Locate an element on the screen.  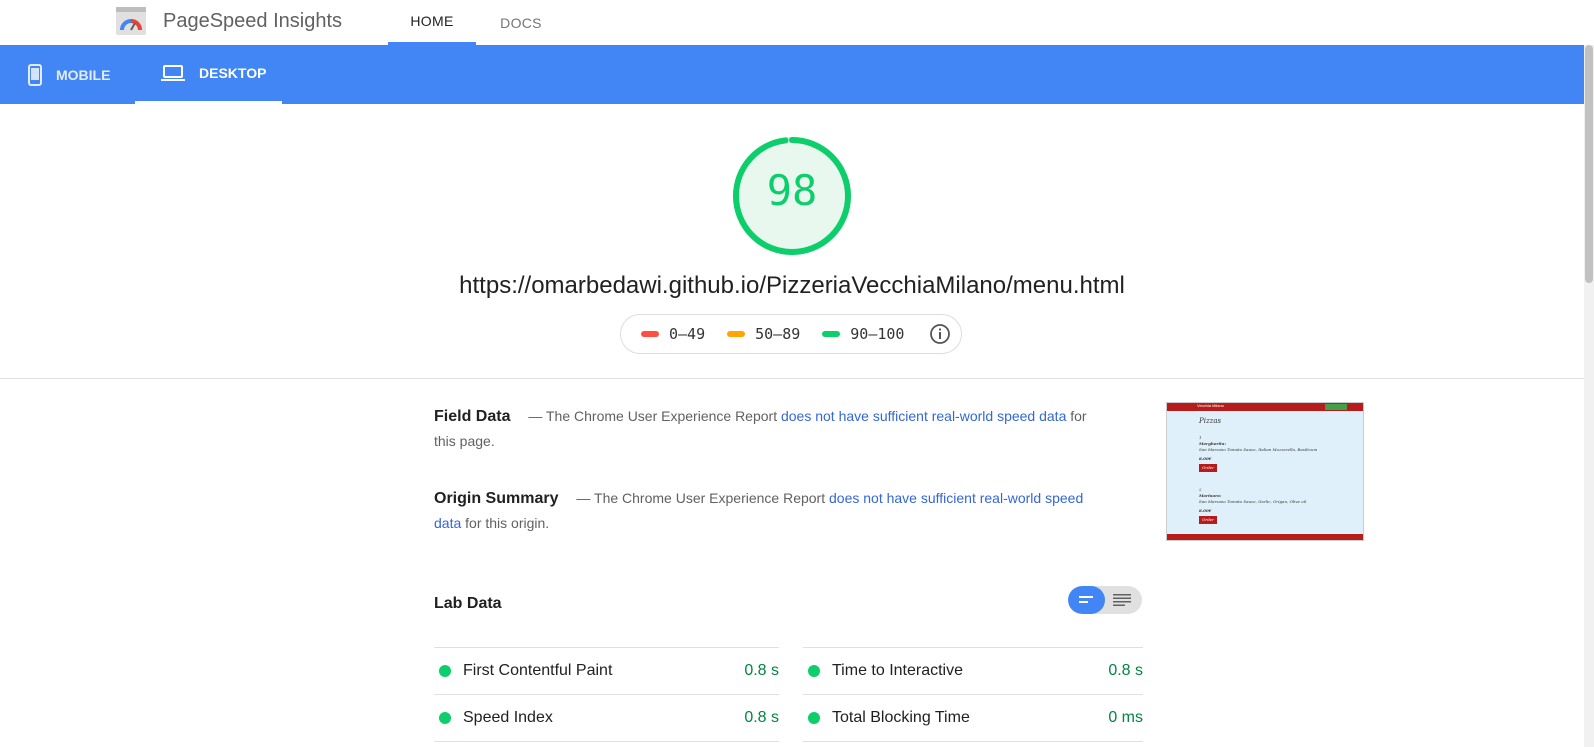
tab-mobile: MOBILE is located at coordinates (83, 74).